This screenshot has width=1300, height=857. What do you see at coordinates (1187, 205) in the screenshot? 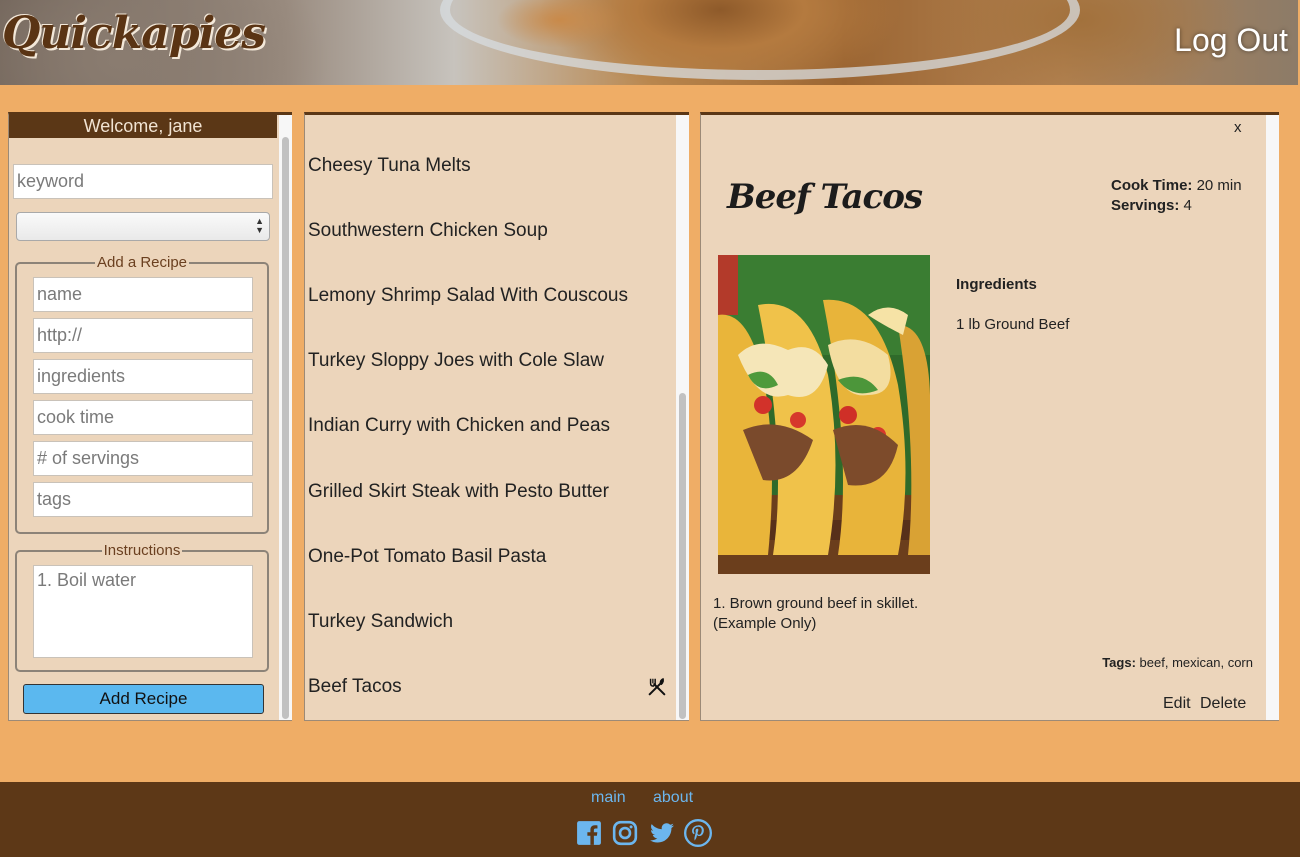
I see `servings-value: 4` at bounding box center [1187, 205].